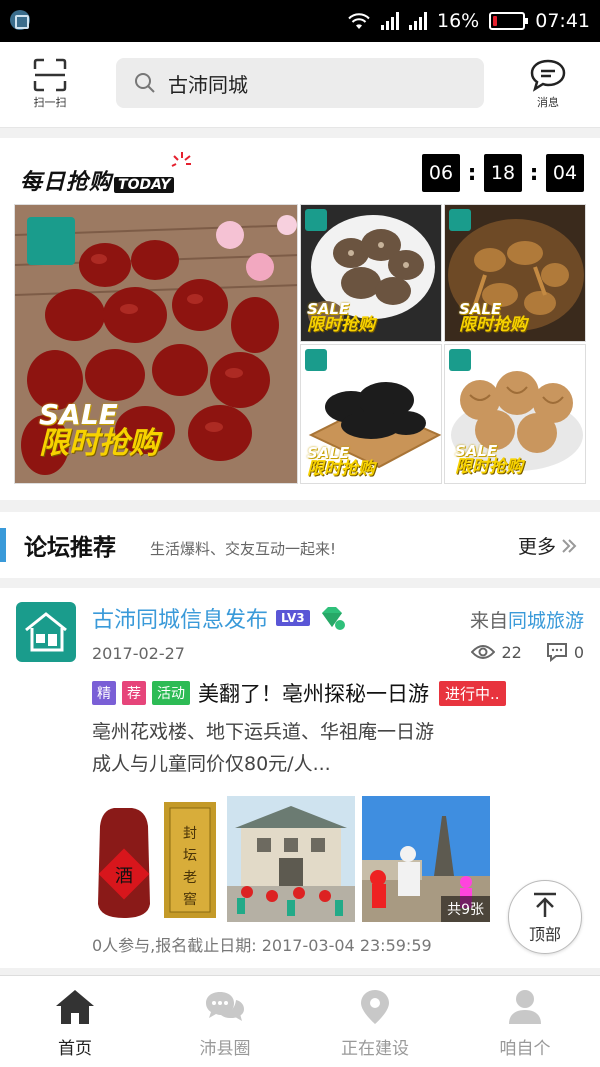 Image resolution: width=600 pixels, height=1067 pixels. I want to click on message-icon, so click(548, 75).